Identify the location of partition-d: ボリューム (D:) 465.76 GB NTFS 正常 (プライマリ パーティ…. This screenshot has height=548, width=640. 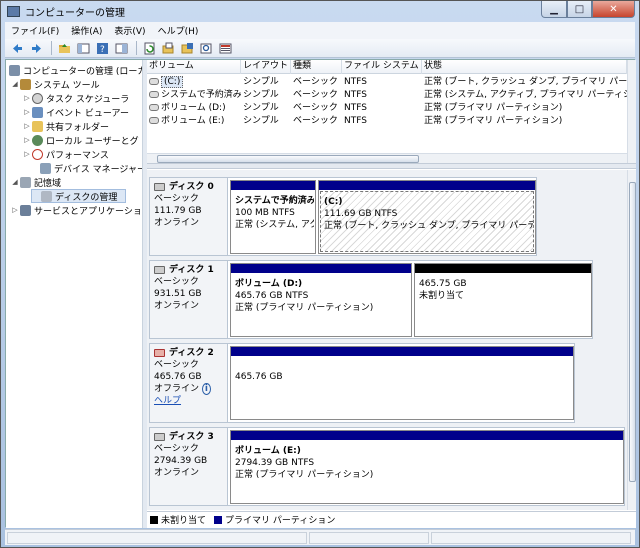
(321, 300).